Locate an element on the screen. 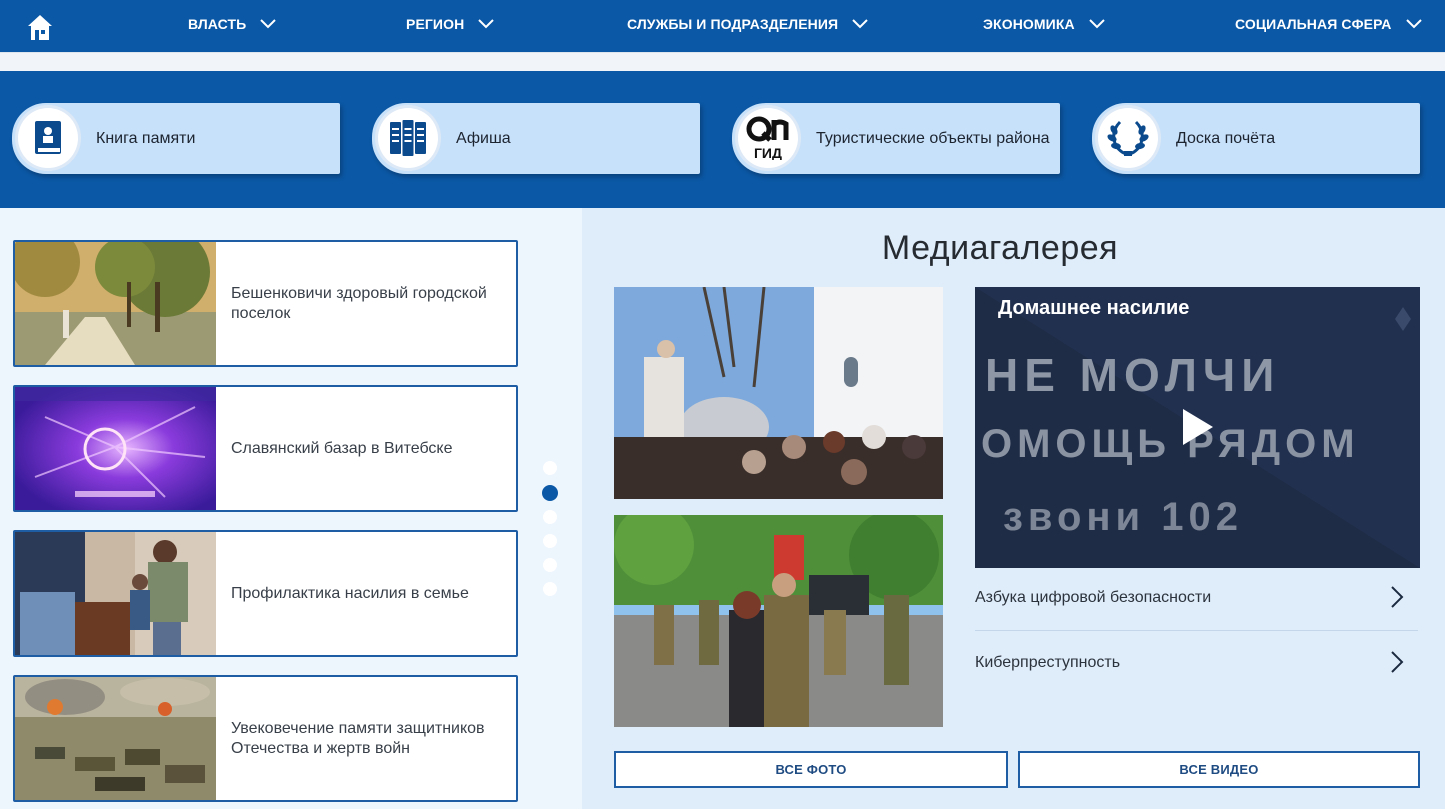 This screenshot has height=809, width=1445. quick-link-label: Туристические объекты района is located at coordinates (933, 138).